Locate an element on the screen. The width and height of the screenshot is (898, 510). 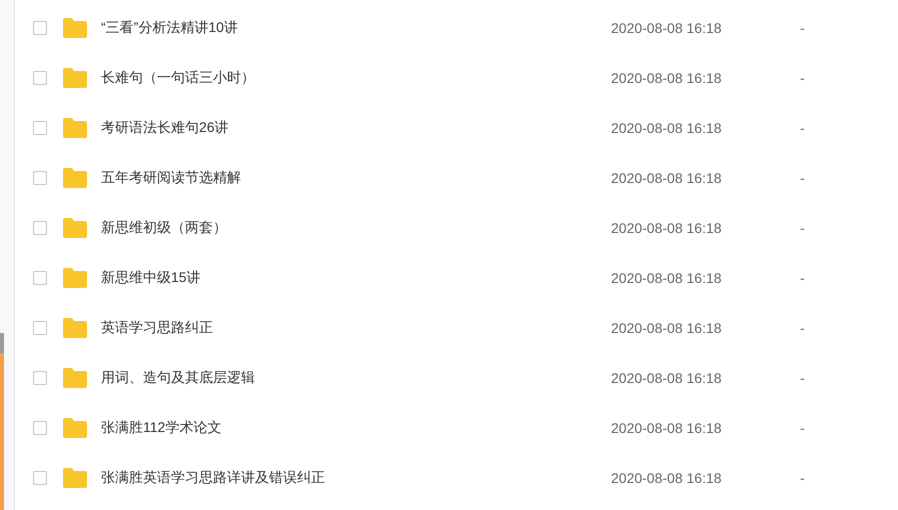
scrollbar-thumb is located at coordinates (2, 343).